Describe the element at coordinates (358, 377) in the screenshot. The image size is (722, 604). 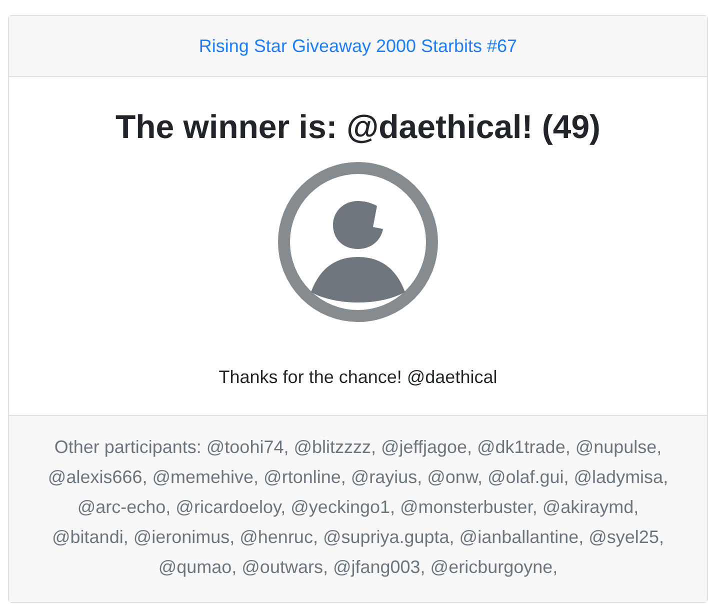
I see `thanks-message: Thanks for the chance! @daethical` at that location.